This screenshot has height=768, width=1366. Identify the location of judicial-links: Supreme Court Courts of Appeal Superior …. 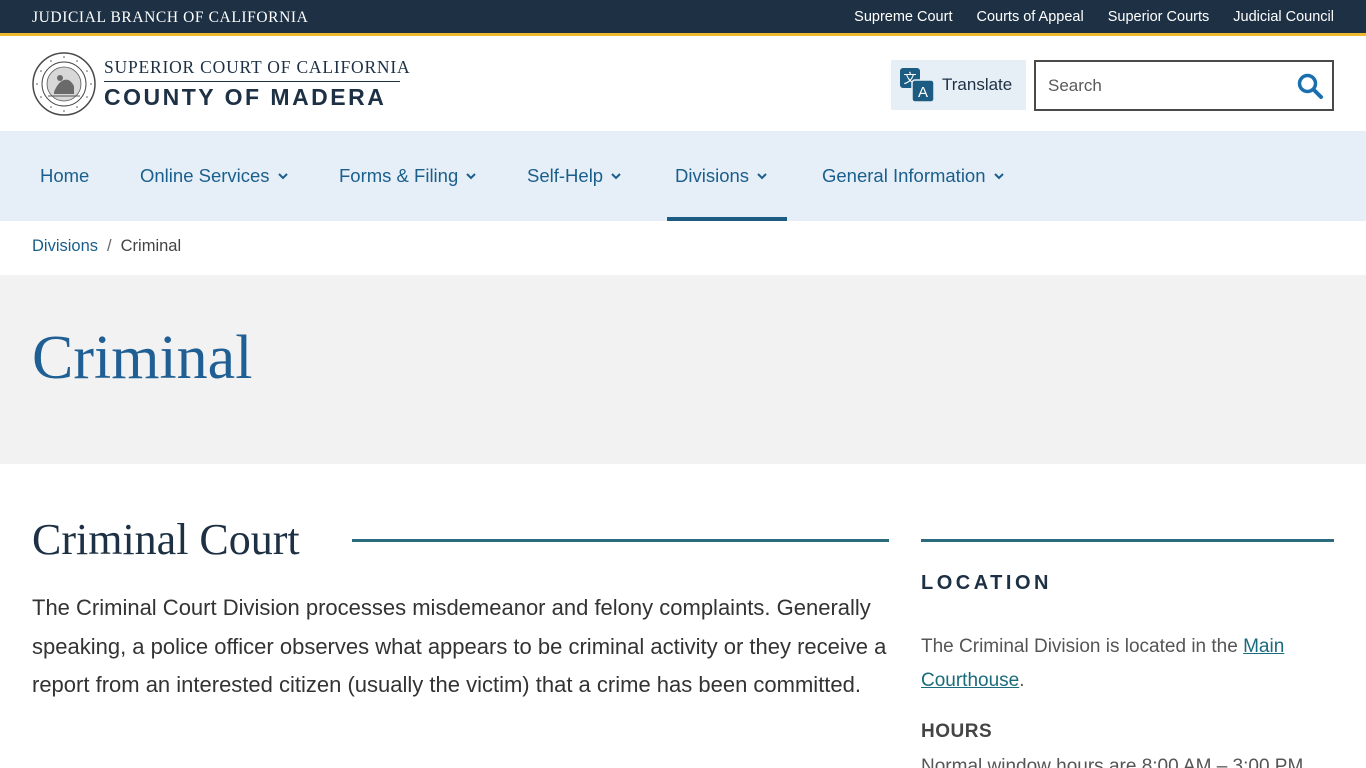
(1094, 17).